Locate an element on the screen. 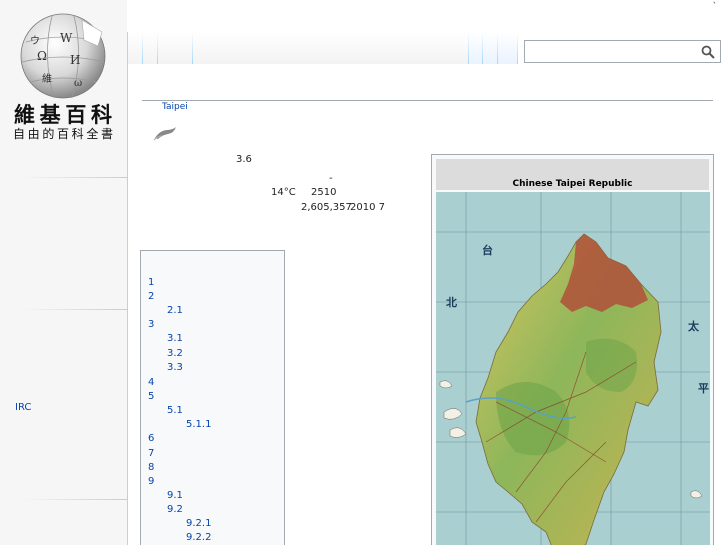  tab-article is located at coordinates (142, 48).